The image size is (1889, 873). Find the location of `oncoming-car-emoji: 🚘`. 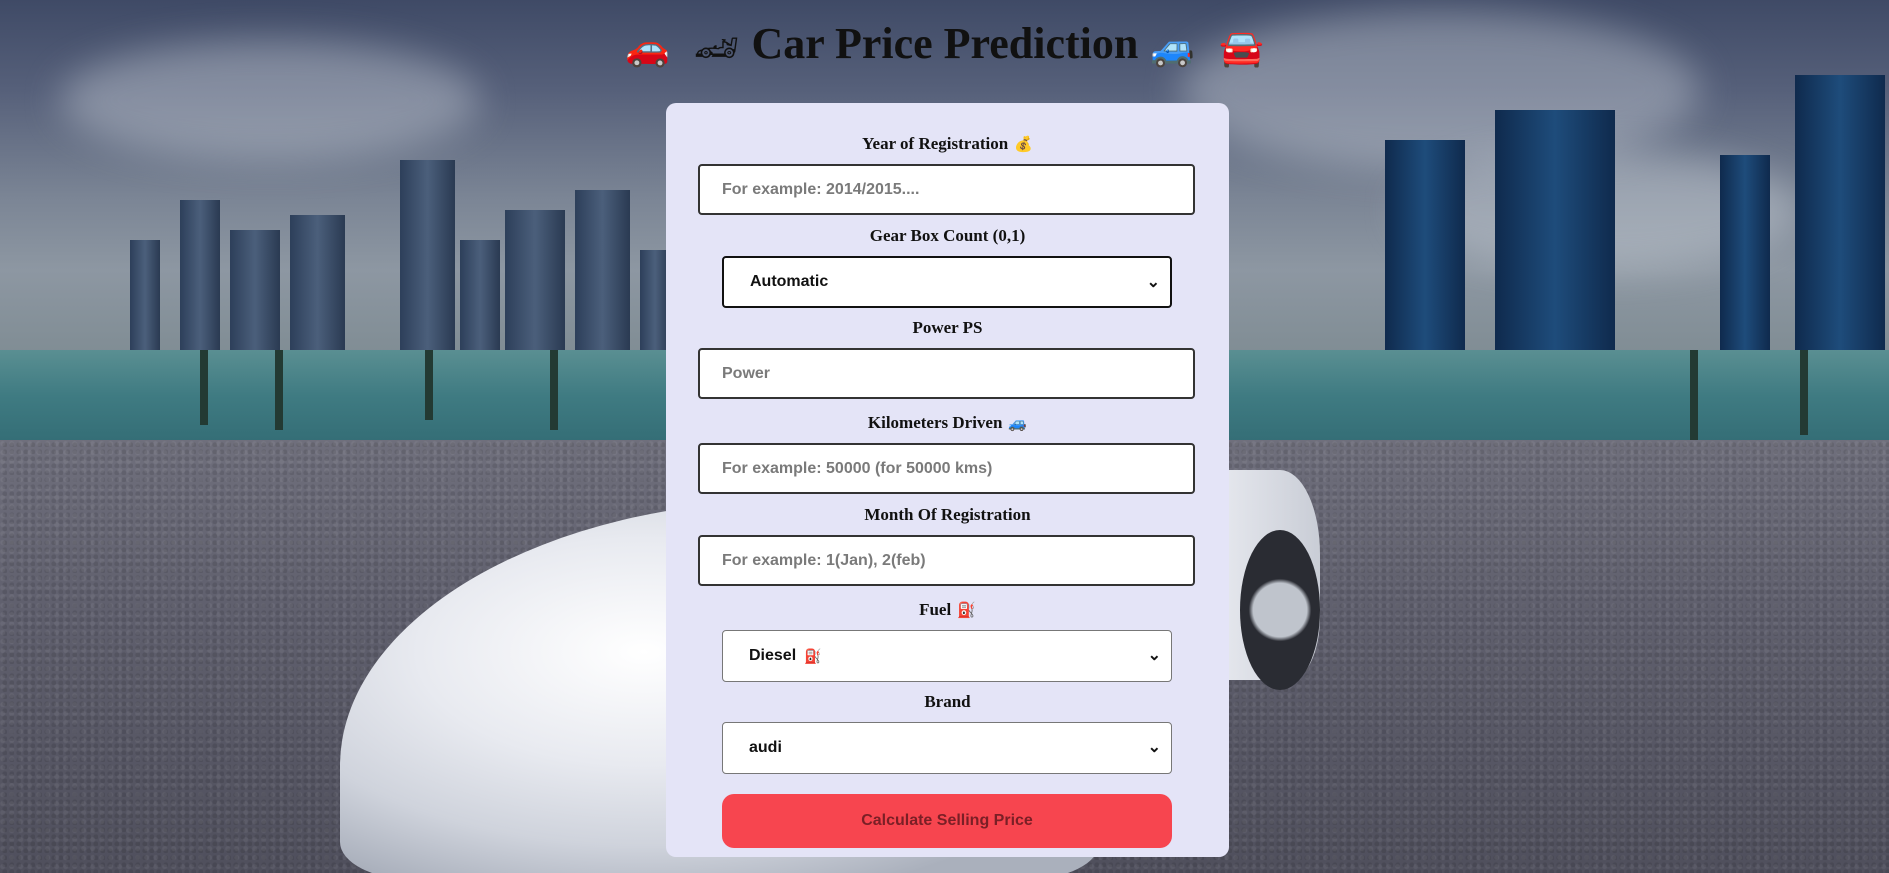

oncoming-car-emoji: 🚘 is located at coordinates (1242, 47).